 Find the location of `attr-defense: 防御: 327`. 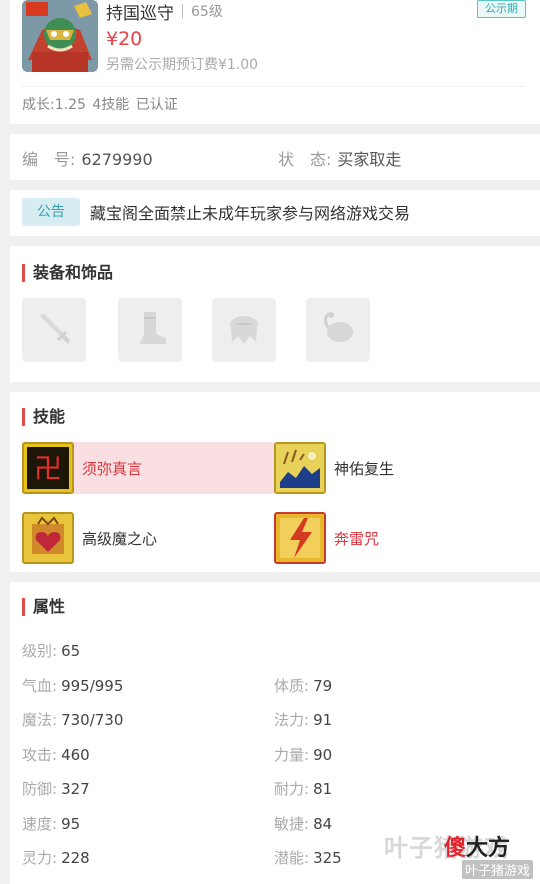

attr-defense: 防御: 327 is located at coordinates (56, 788).